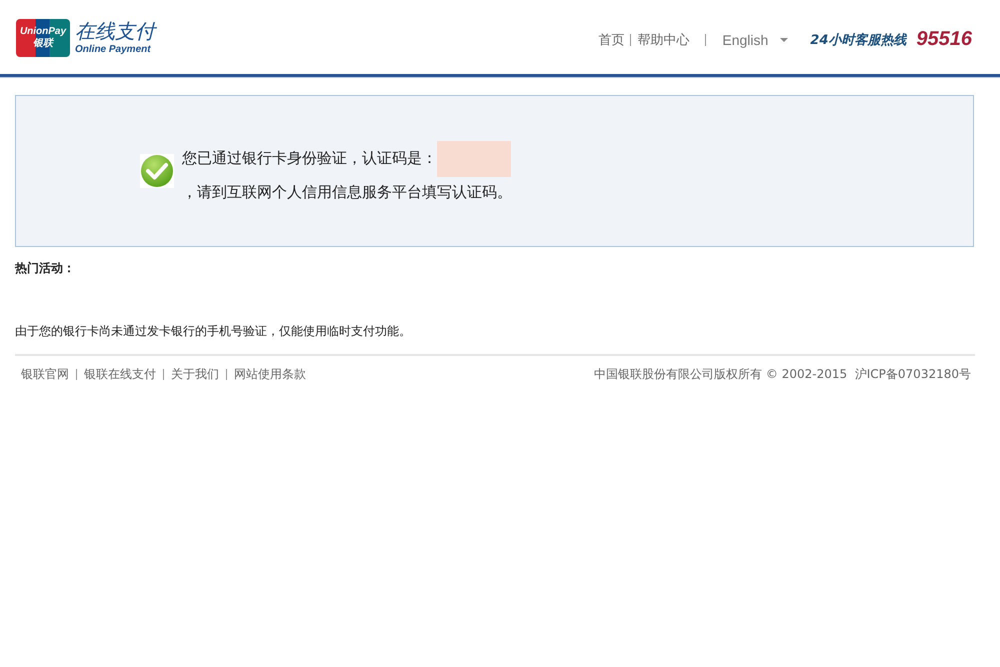  Describe the element at coordinates (195, 374) in the screenshot. I see `footer-link: 关于我们` at that location.